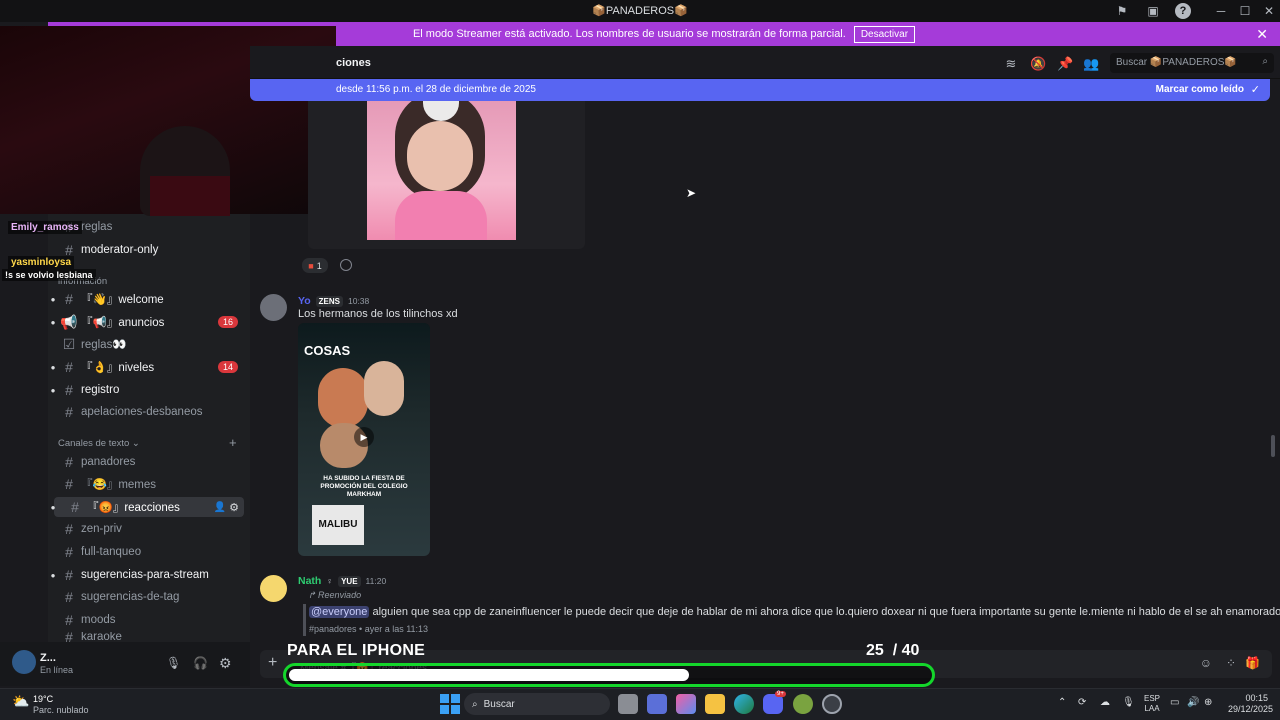 The width and height of the screenshot is (1280, 720). What do you see at coordinates (1011, 64) in the screenshot?
I see `threads-icon: ≋` at bounding box center [1011, 64].